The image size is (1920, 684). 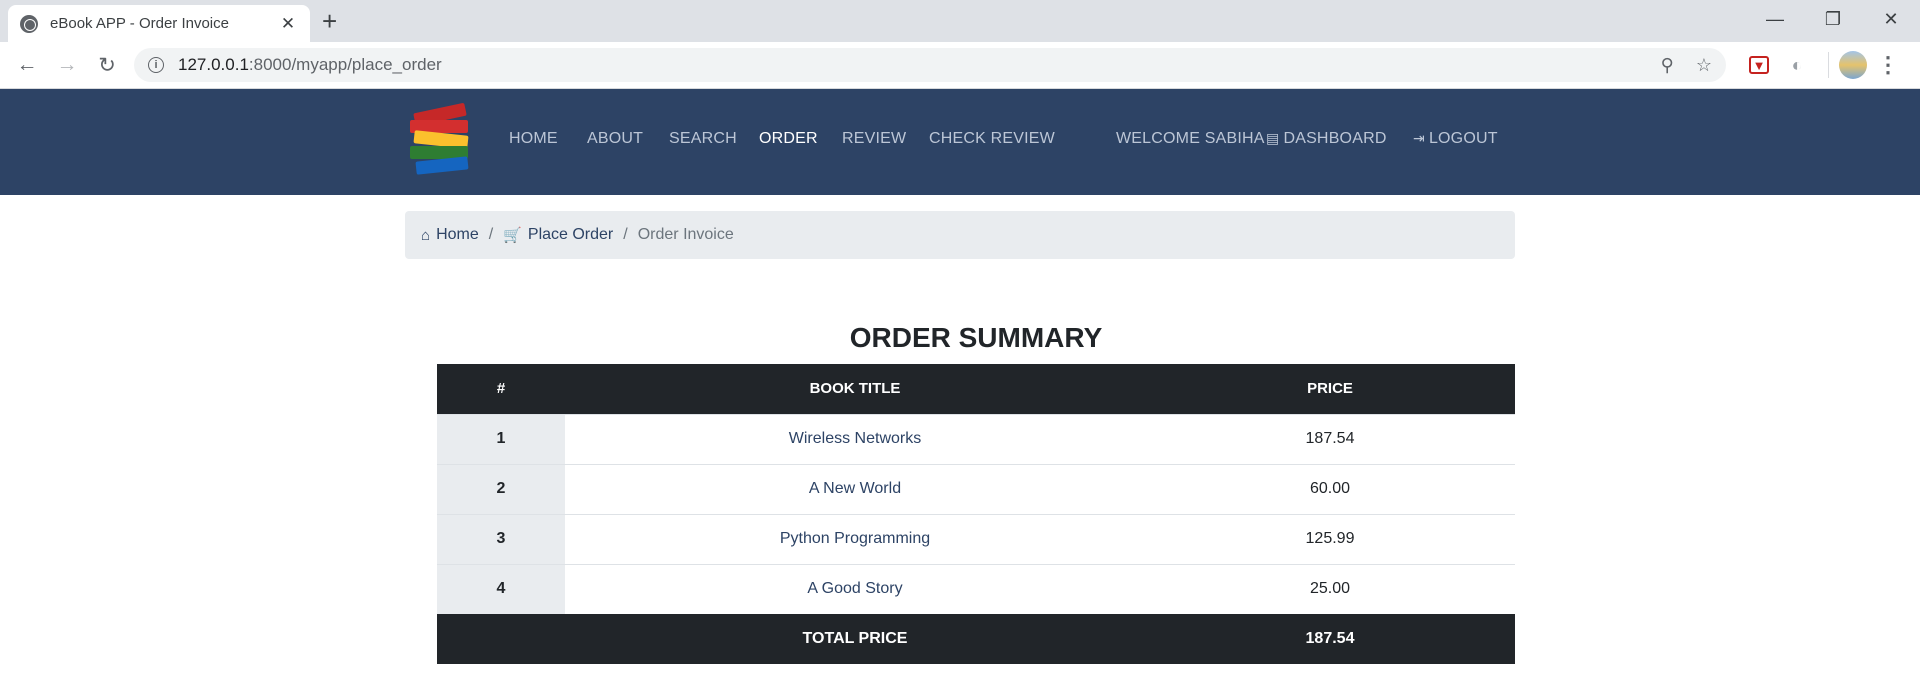 I want to click on window-controls: — ❐ ✕, so click(x=1833, y=19).